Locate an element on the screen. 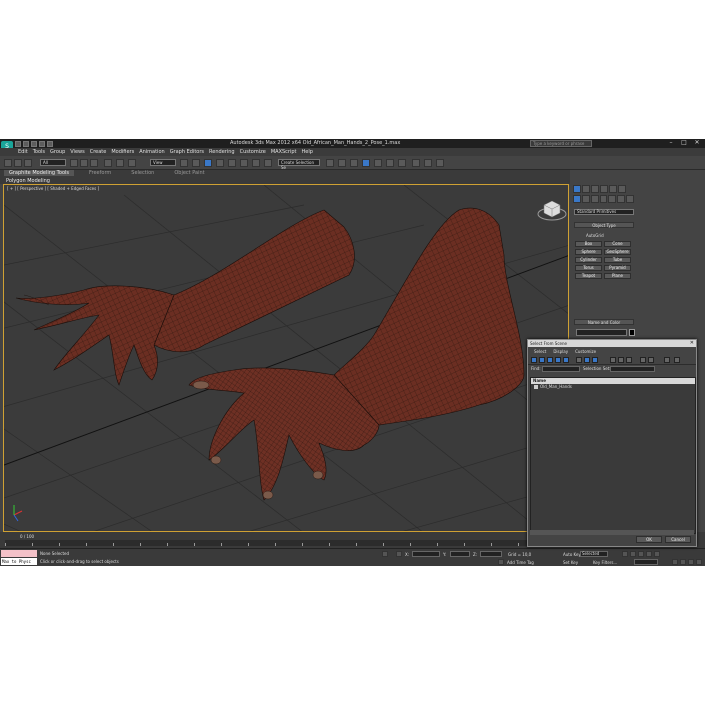  sync-selection-icon is located at coordinates (643, 360).